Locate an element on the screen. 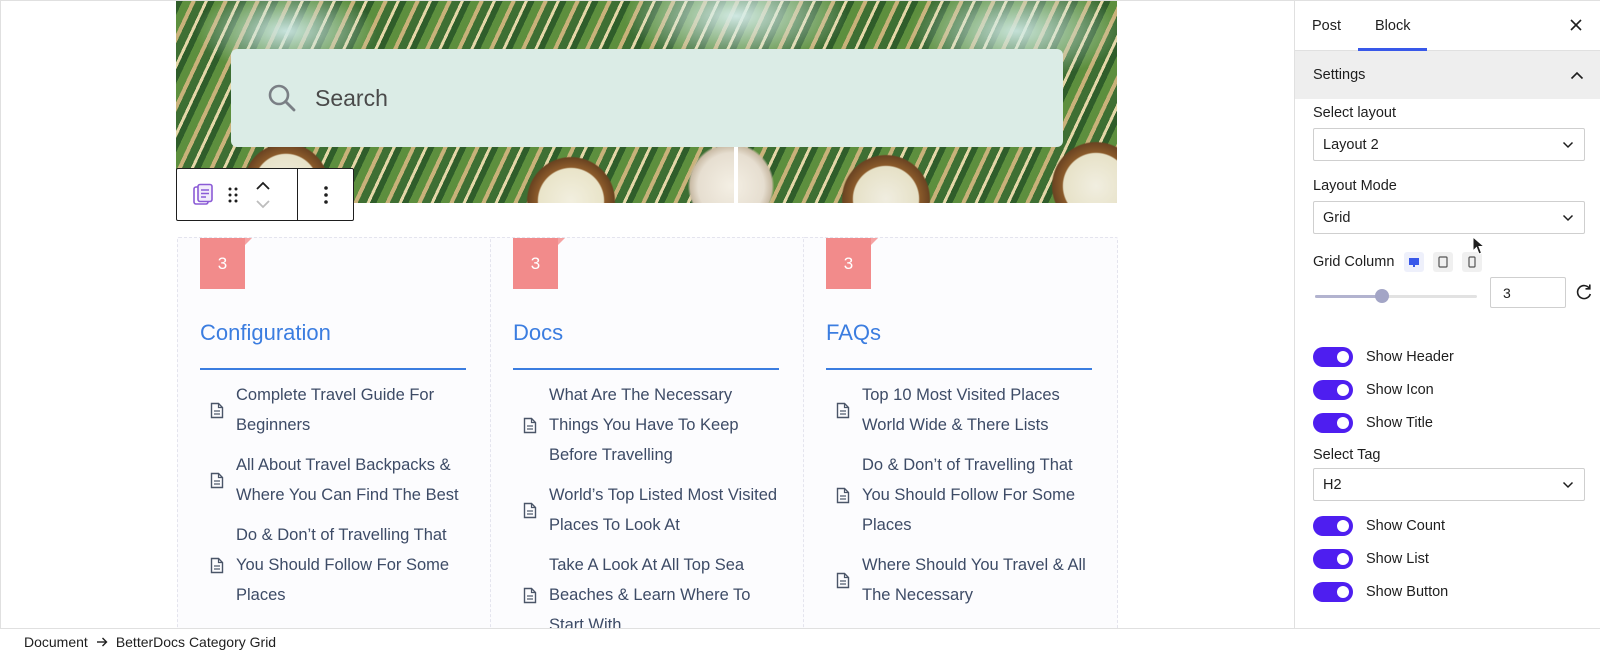 The width and height of the screenshot is (1600, 655). show-count-toggle: Show Count is located at coordinates (1379, 526).